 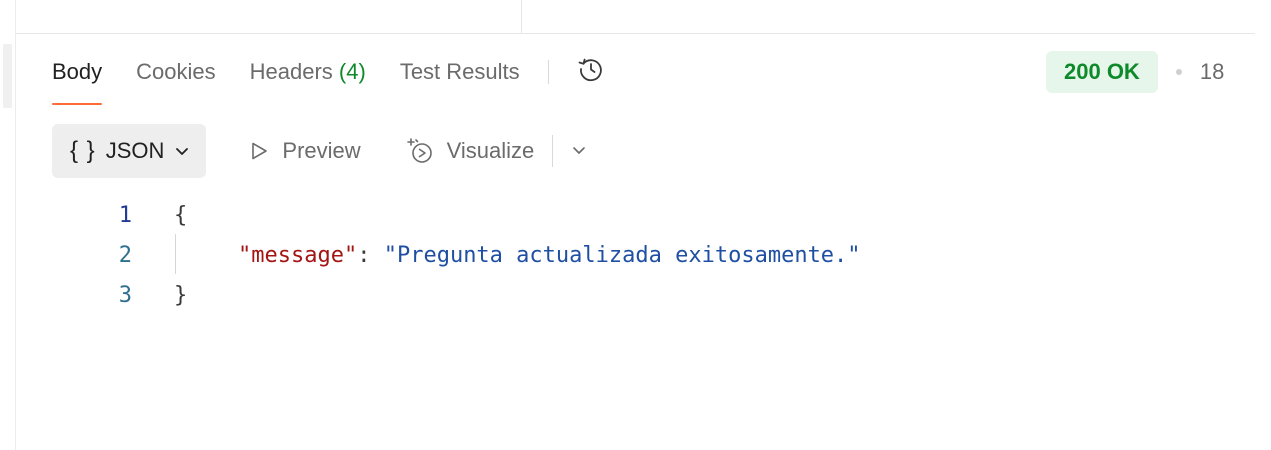 I want to click on line-content: {, so click(x=180, y=216).